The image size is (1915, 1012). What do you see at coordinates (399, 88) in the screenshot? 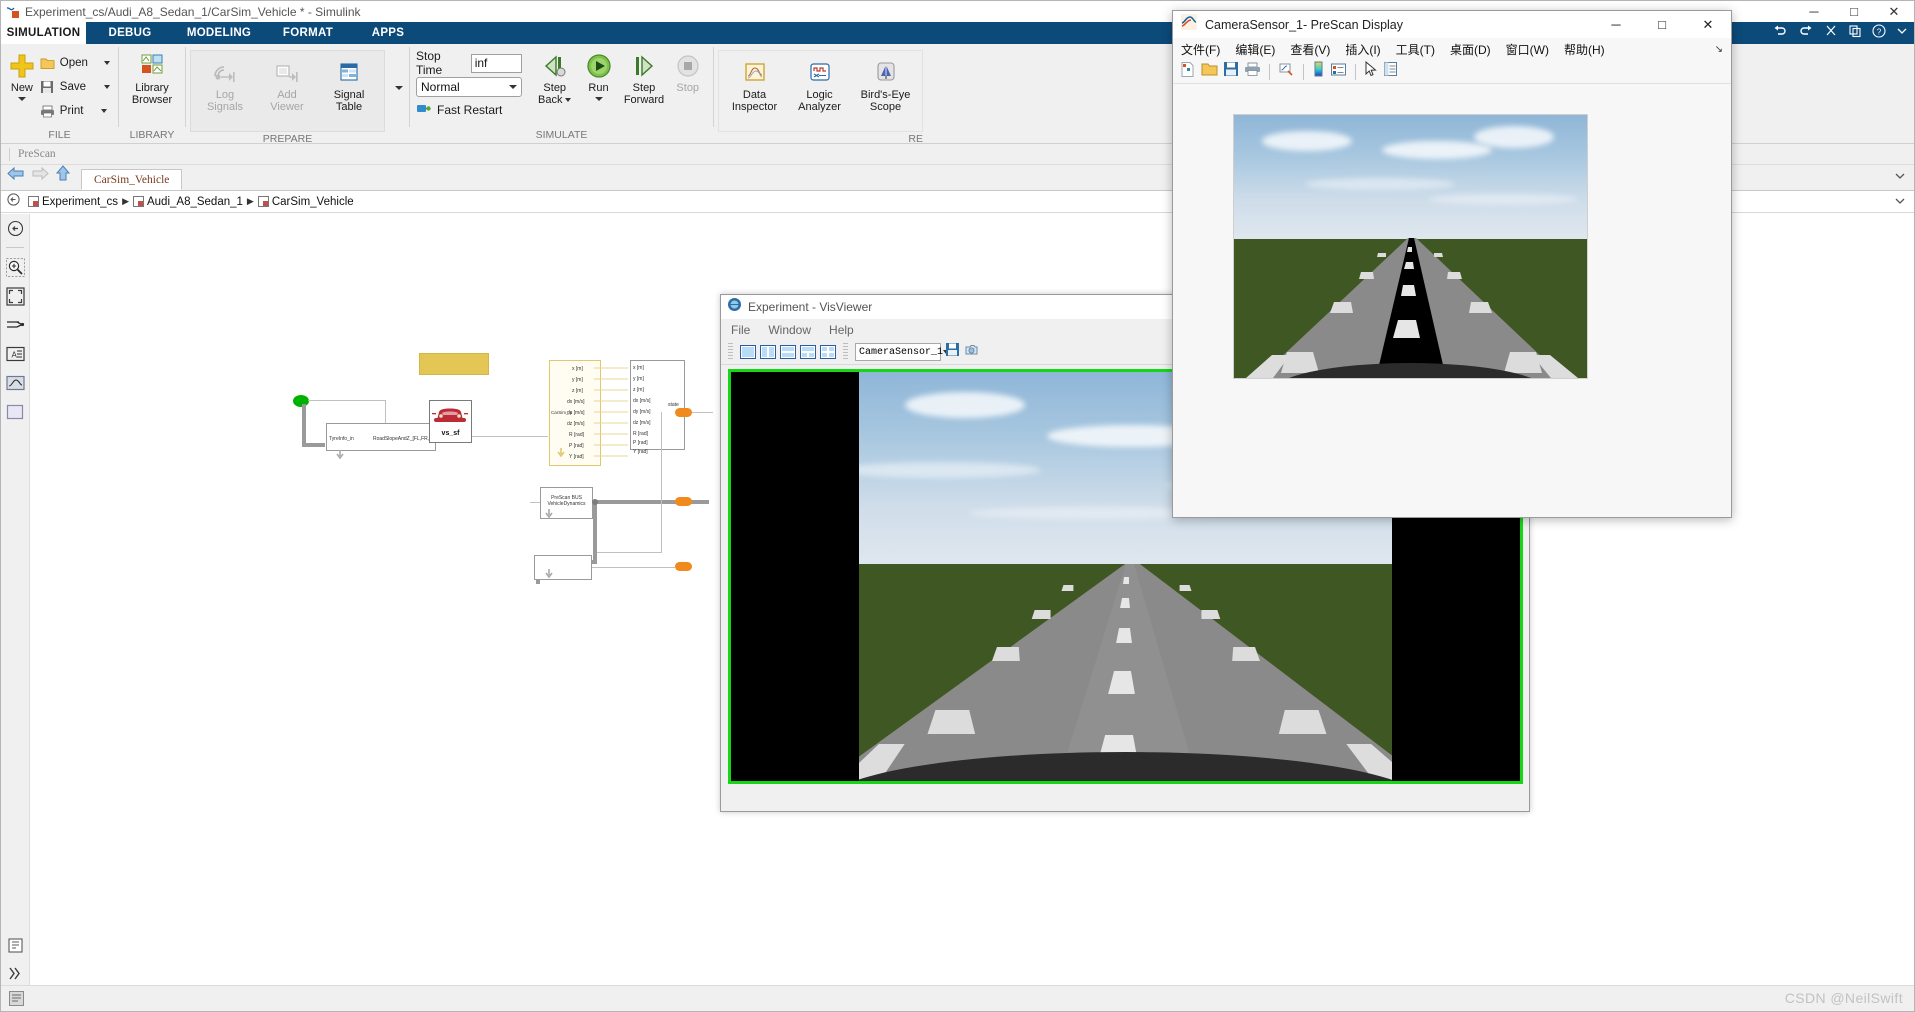
I see `prepare-overflow-caret` at bounding box center [399, 88].